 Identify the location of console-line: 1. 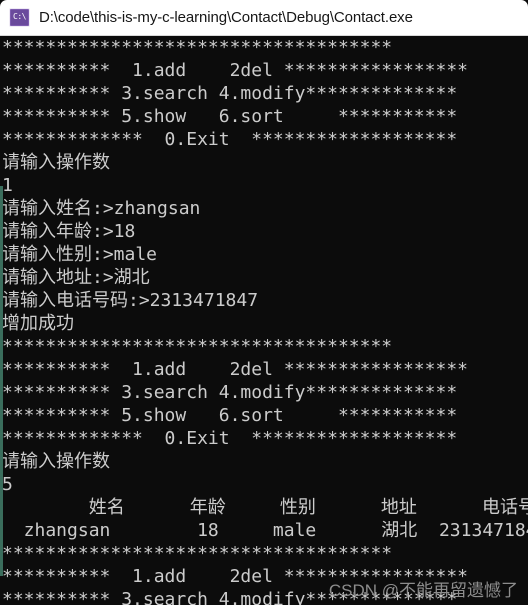
(7, 185).